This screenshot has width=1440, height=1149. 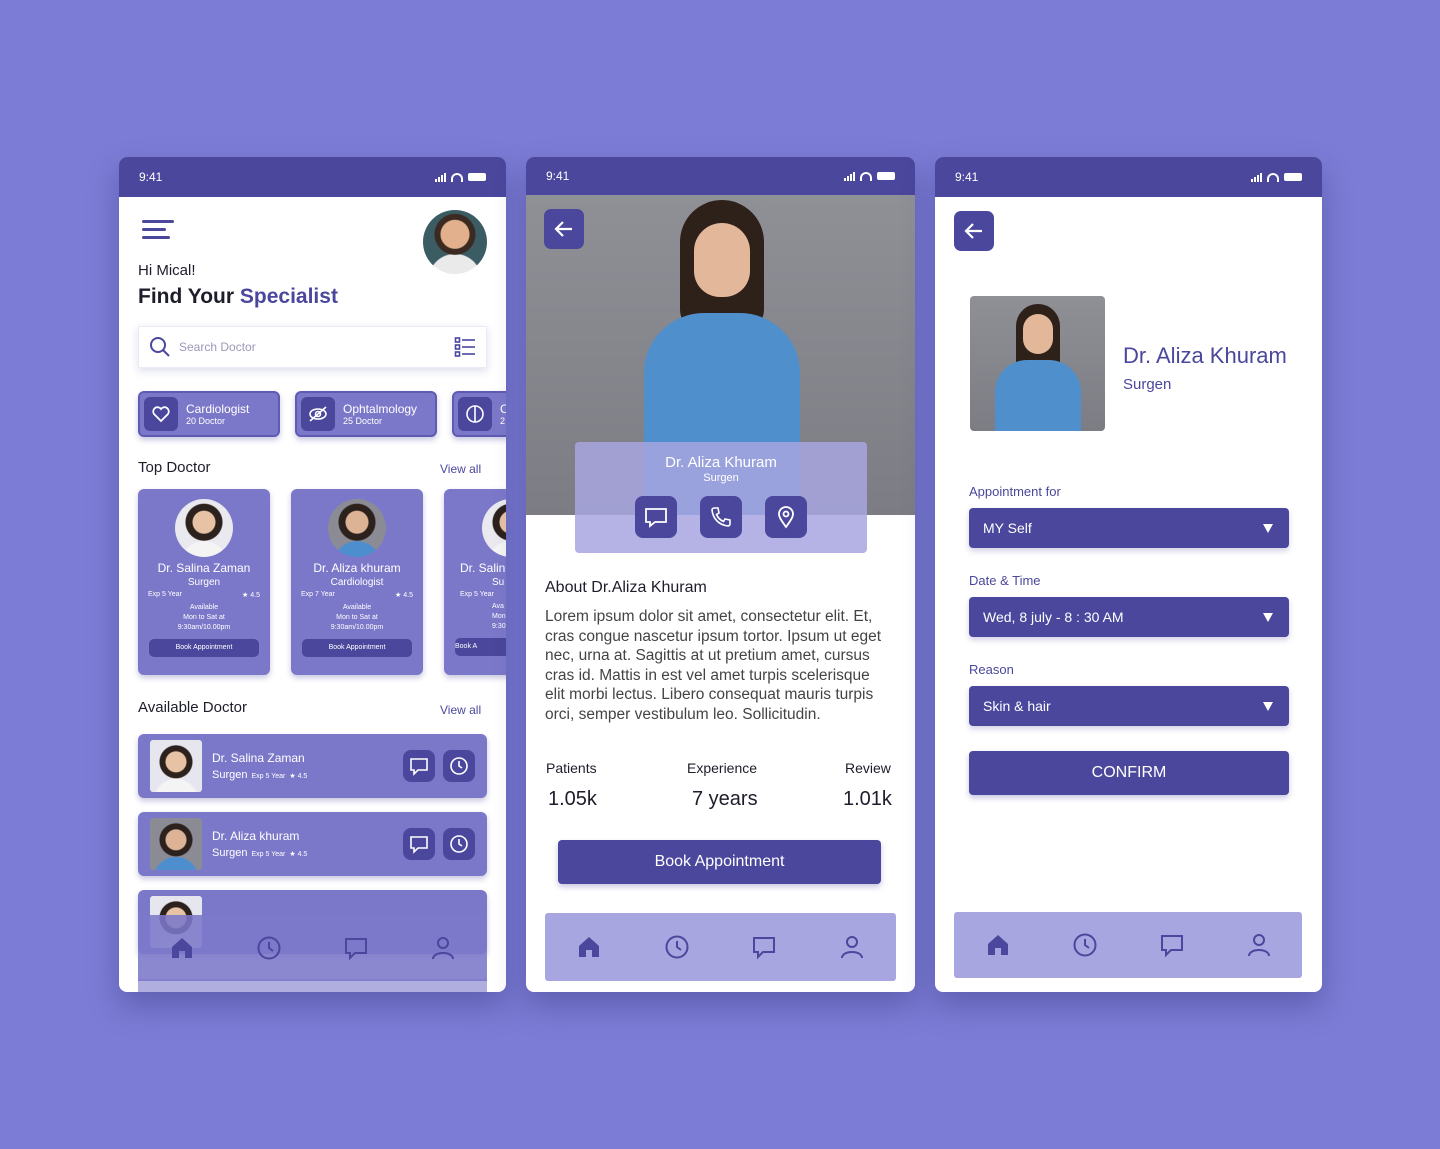 I want to click on menu-icon, so click(x=158, y=232).